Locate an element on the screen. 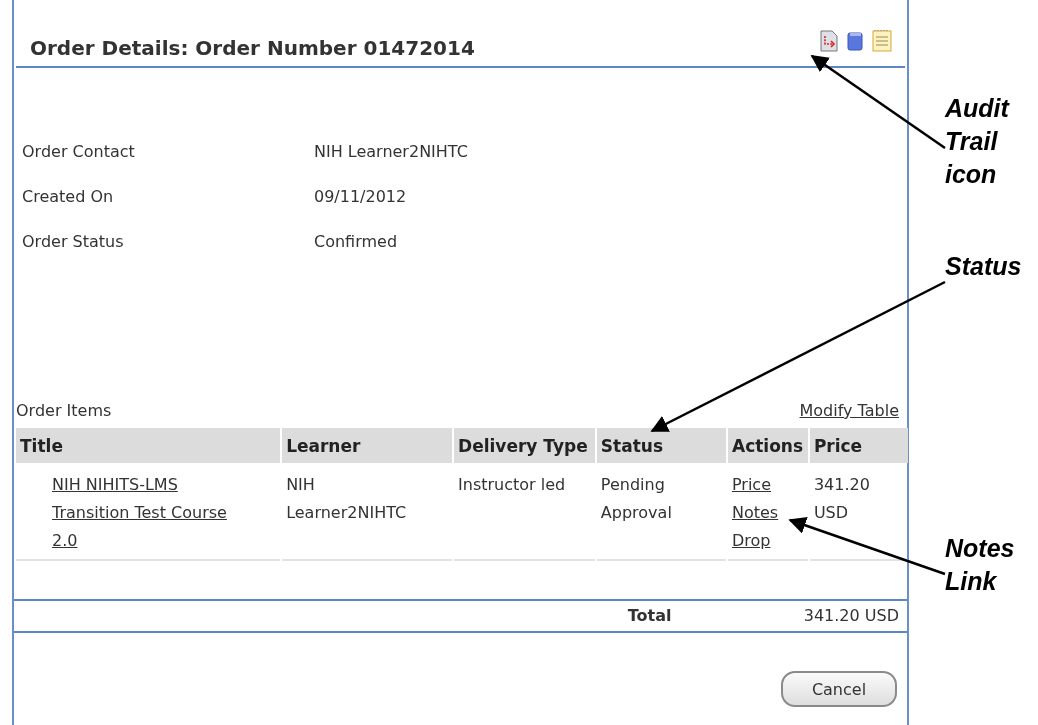 This screenshot has width=1038, height=725. section-title: Order Items is located at coordinates (64, 410).